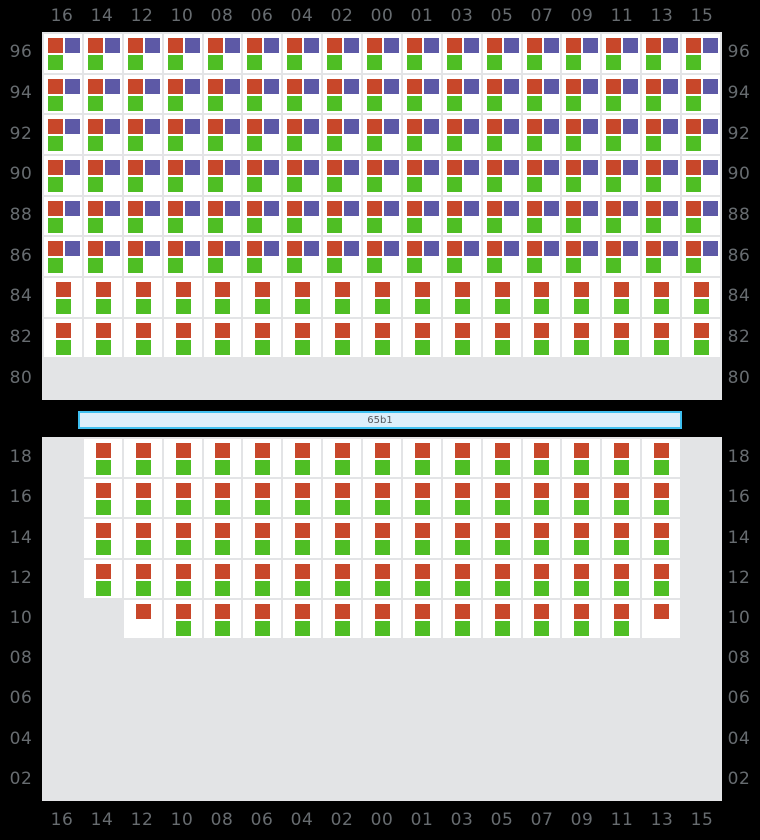 Image resolution: width=760 pixels, height=840 pixels. Describe the element at coordinates (302, 16) in the screenshot. I see `column-label-04: 04` at that location.